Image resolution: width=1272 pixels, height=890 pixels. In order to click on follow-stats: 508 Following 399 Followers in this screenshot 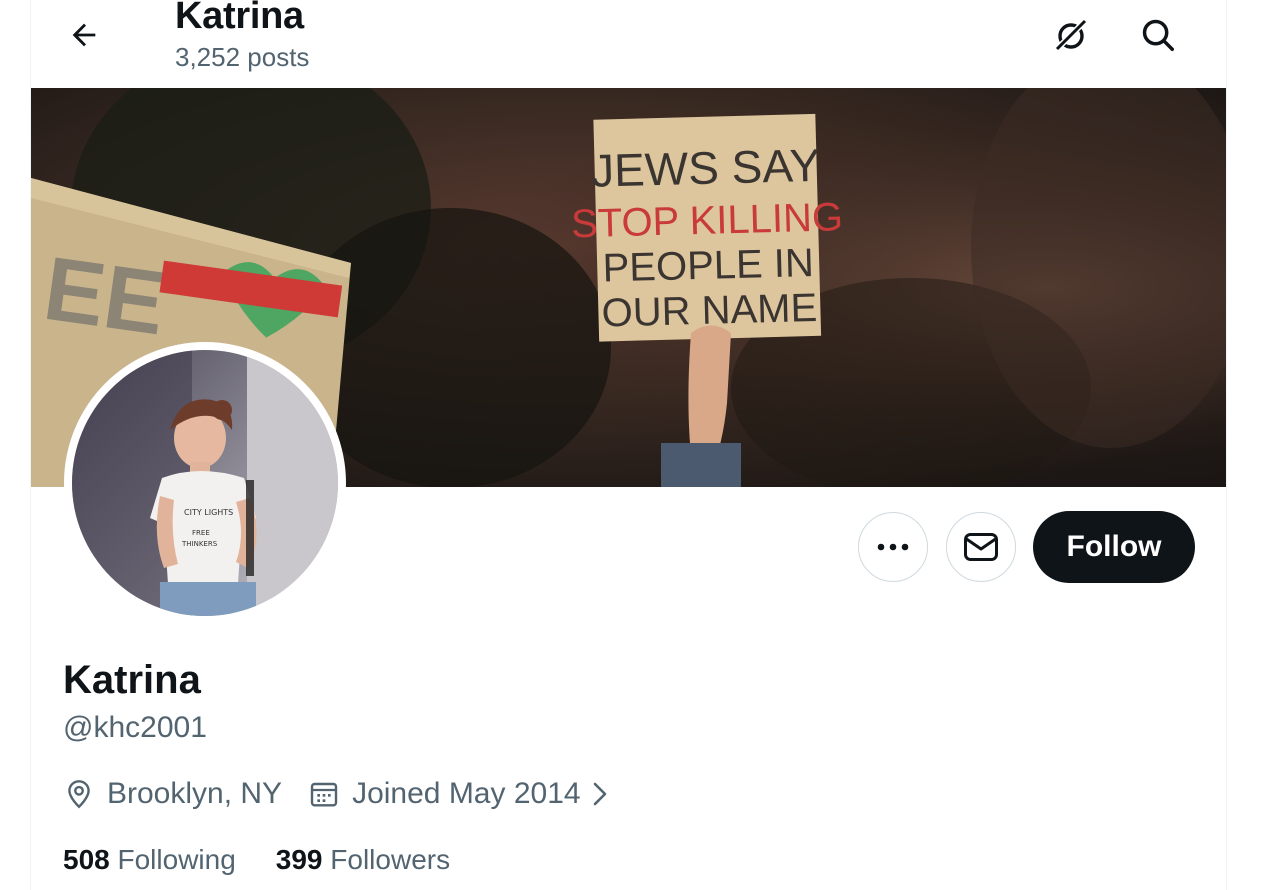, I will do `click(276, 860)`.